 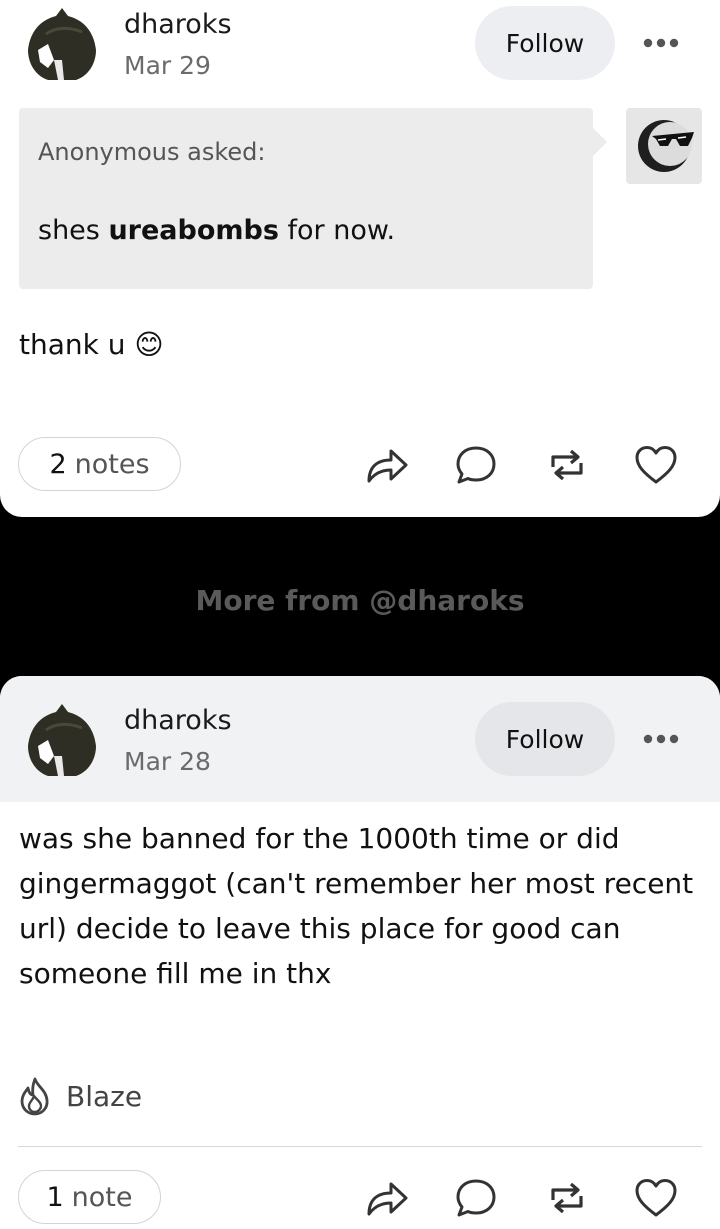 I want to click on question-text-end: for now., so click(x=337, y=230).